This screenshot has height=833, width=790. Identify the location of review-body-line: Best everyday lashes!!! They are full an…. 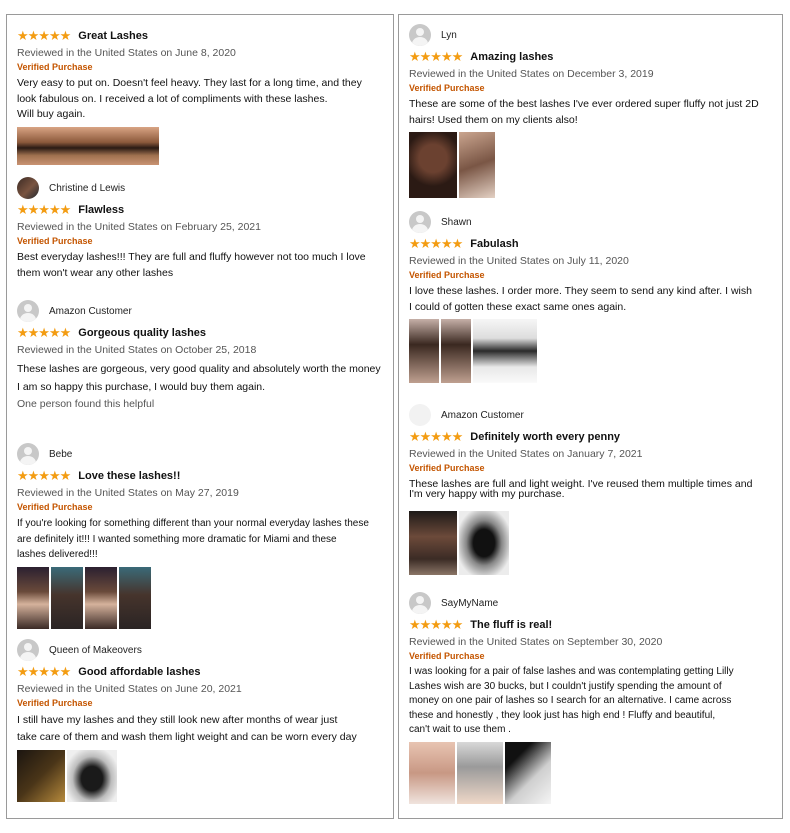
(191, 257).